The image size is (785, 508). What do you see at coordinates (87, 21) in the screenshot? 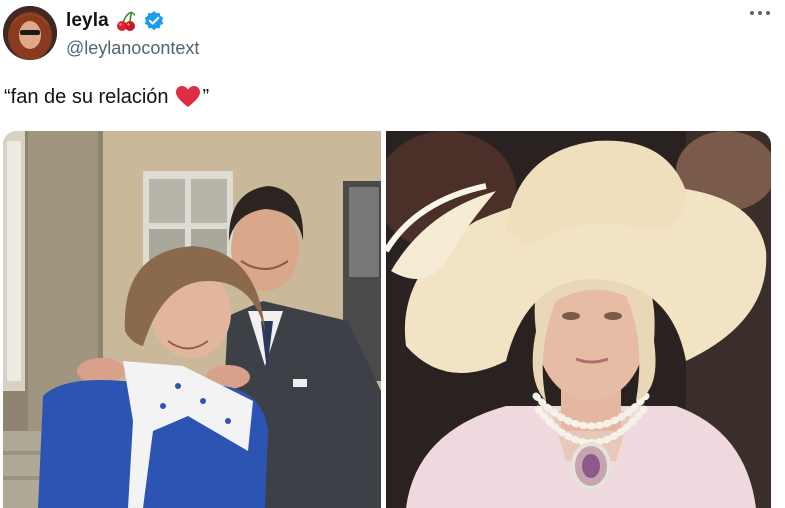
I see `display-name: leyla` at bounding box center [87, 21].